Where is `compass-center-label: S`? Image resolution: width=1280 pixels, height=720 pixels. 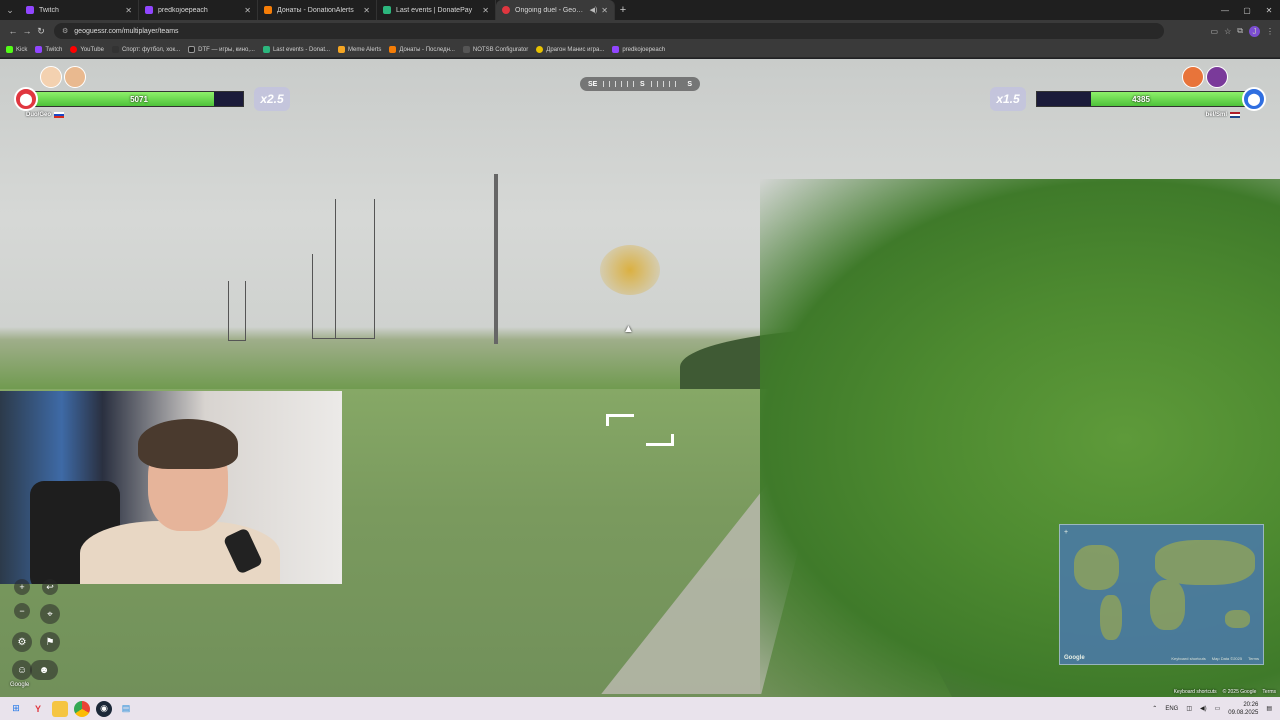
compass-center-label: S is located at coordinates (642, 84).